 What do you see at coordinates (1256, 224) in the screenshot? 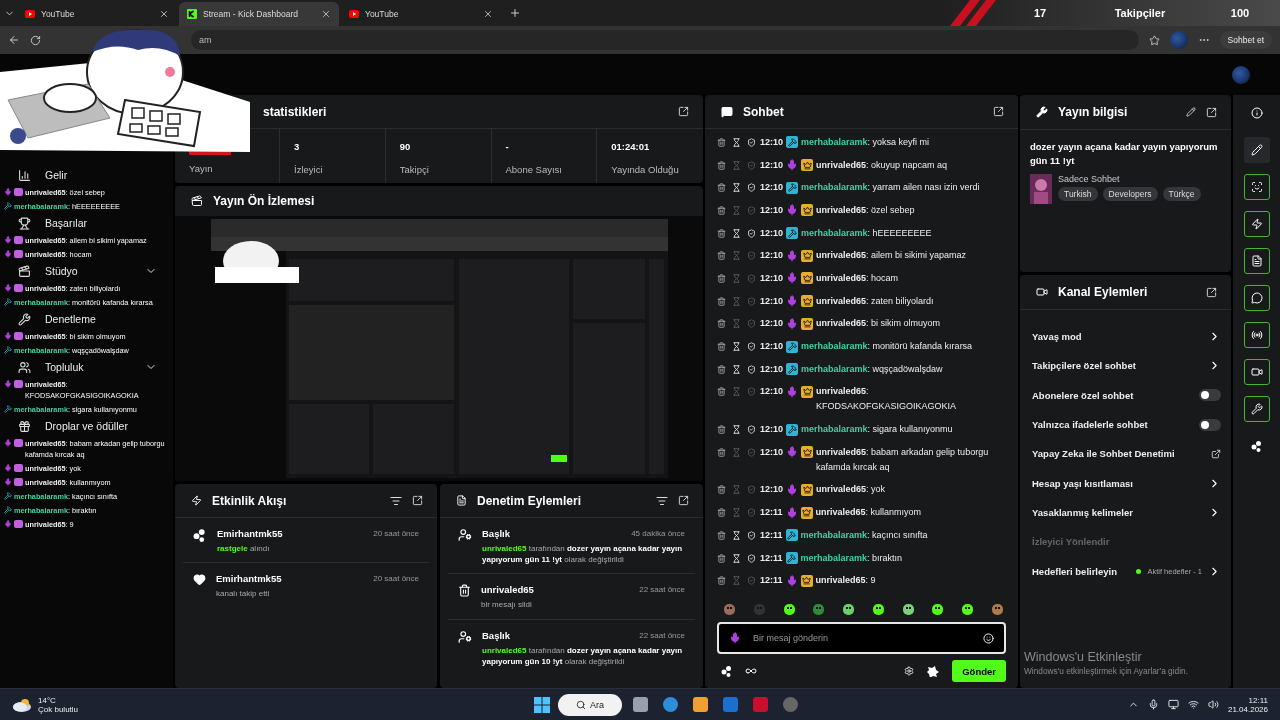
I see `lightning-button` at bounding box center [1256, 224].